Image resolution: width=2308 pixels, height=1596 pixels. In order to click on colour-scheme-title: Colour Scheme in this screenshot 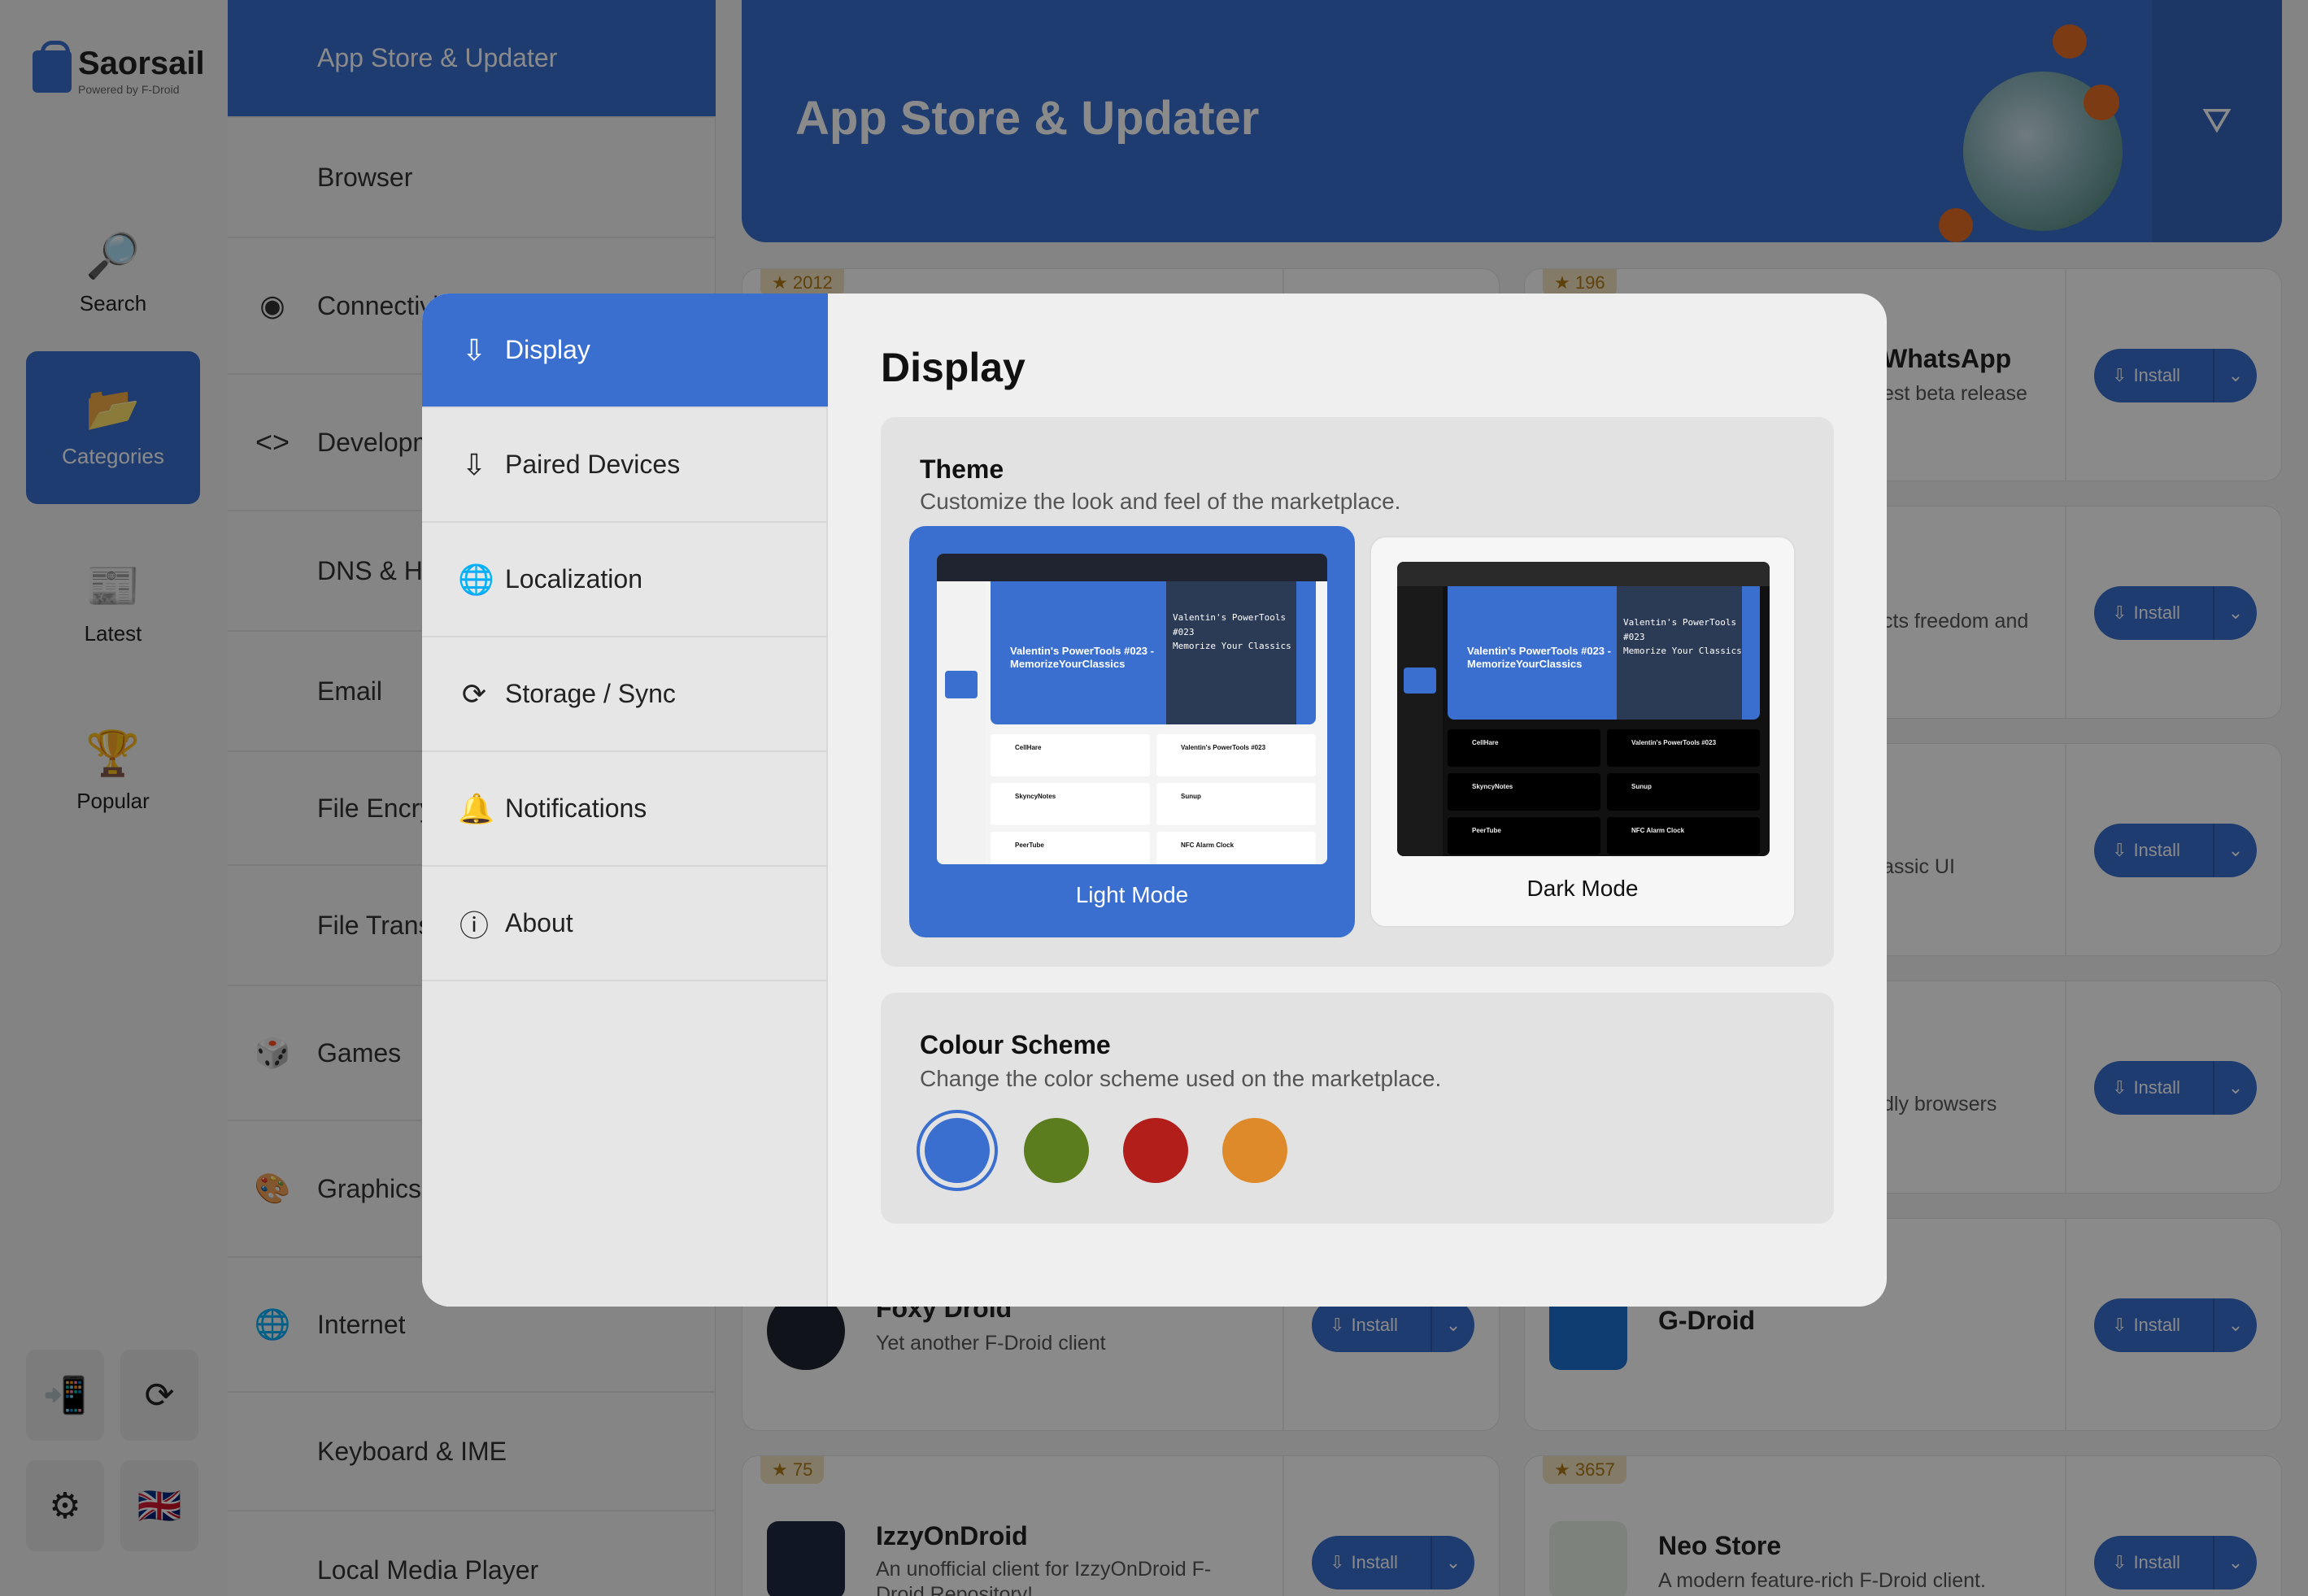, I will do `click(1016, 1045)`.